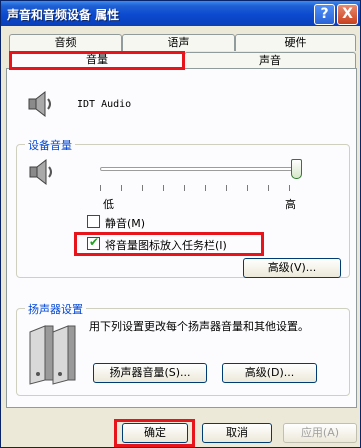  What do you see at coordinates (296, 169) in the screenshot?
I see `volume-slider-thumb` at bounding box center [296, 169].